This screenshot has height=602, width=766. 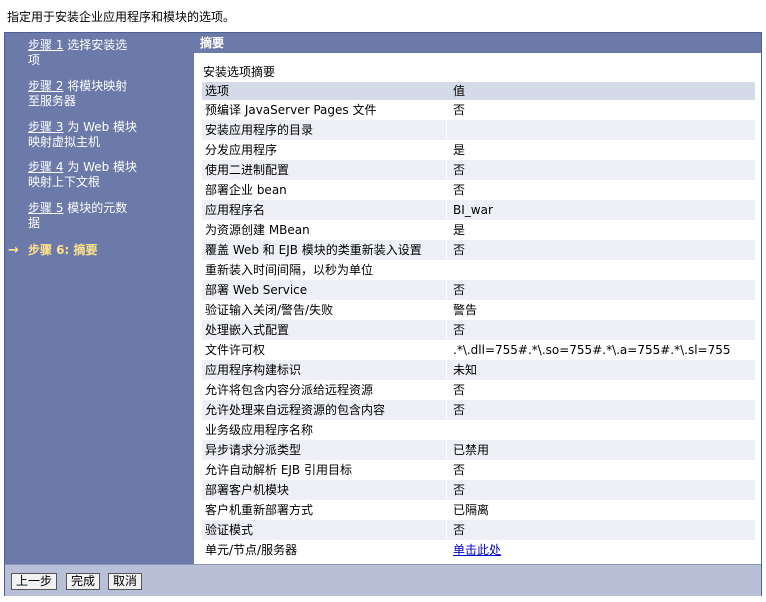 What do you see at coordinates (478, 170) in the screenshot?
I see `table-row: 使用二进制配置 否` at bounding box center [478, 170].